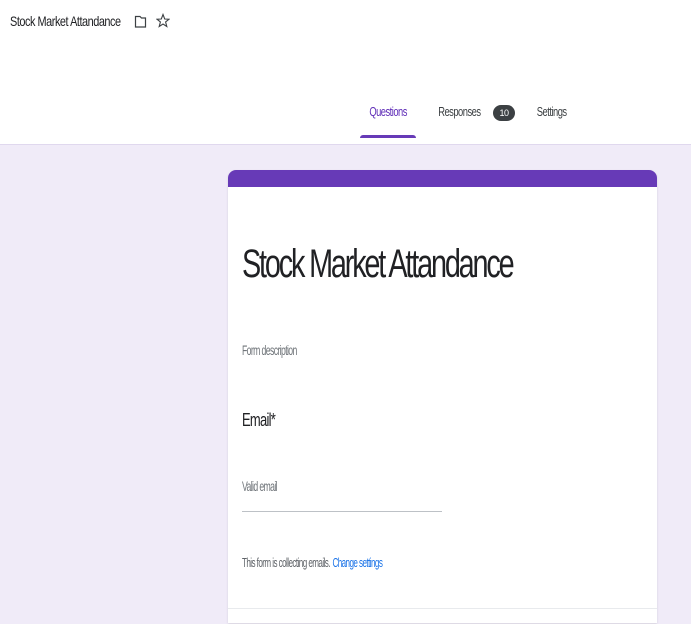 This screenshot has width=691, height=624. I want to click on required-marker: *, so click(273, 420).